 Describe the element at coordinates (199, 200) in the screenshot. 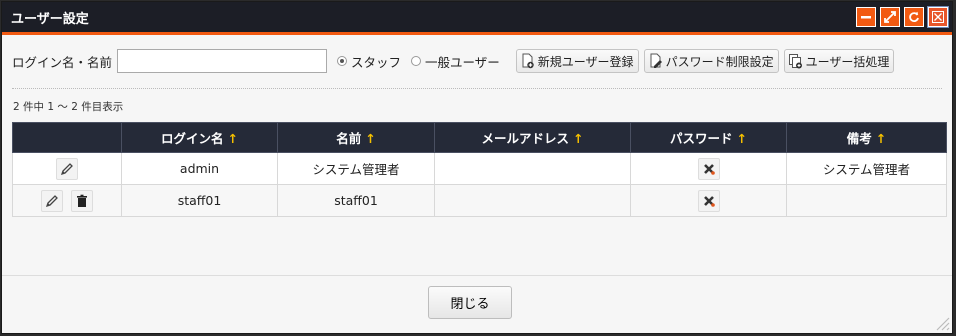

I see `login-cell: staff01` at that location.